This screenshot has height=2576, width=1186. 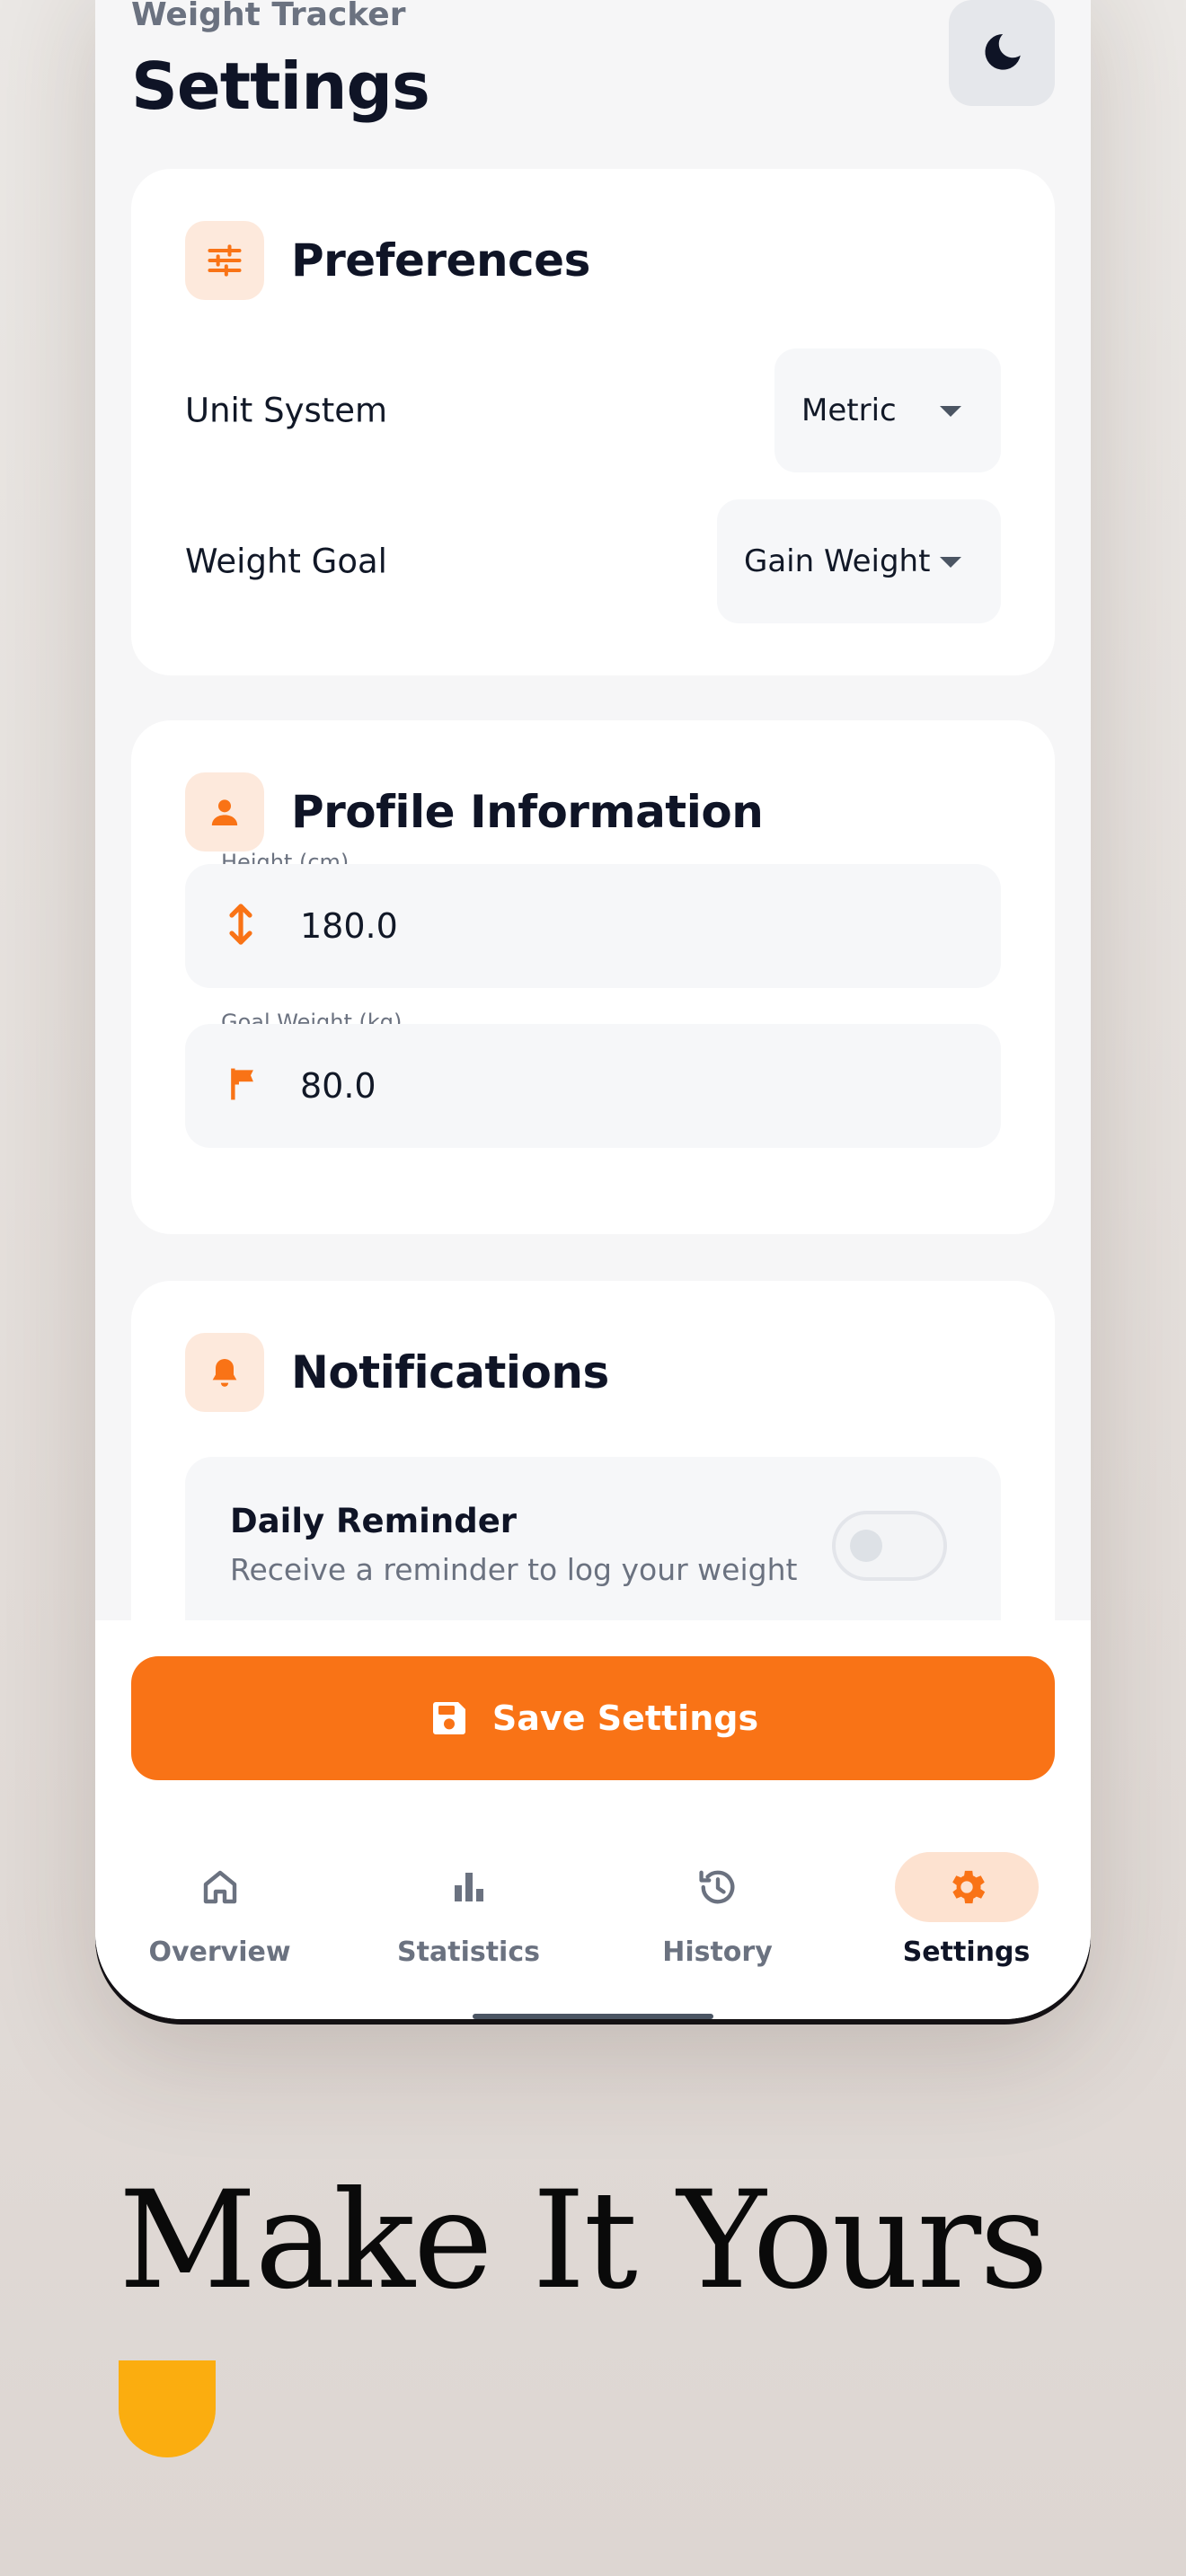 I want to click on gear-icon, so click(x=968, y=1887).